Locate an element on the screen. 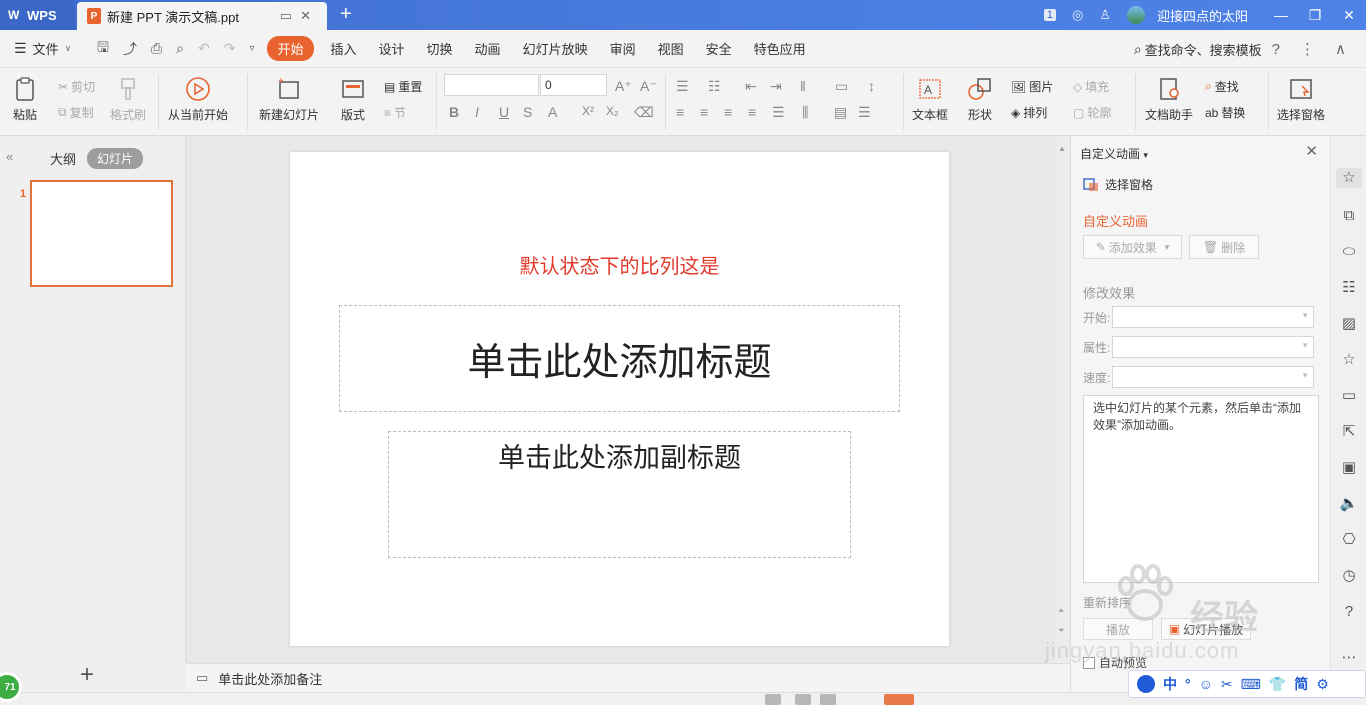 This screenshot has height=705, width=1366. tab-slideshow: 幻灯片放映 is located at coordinates (555, 48).